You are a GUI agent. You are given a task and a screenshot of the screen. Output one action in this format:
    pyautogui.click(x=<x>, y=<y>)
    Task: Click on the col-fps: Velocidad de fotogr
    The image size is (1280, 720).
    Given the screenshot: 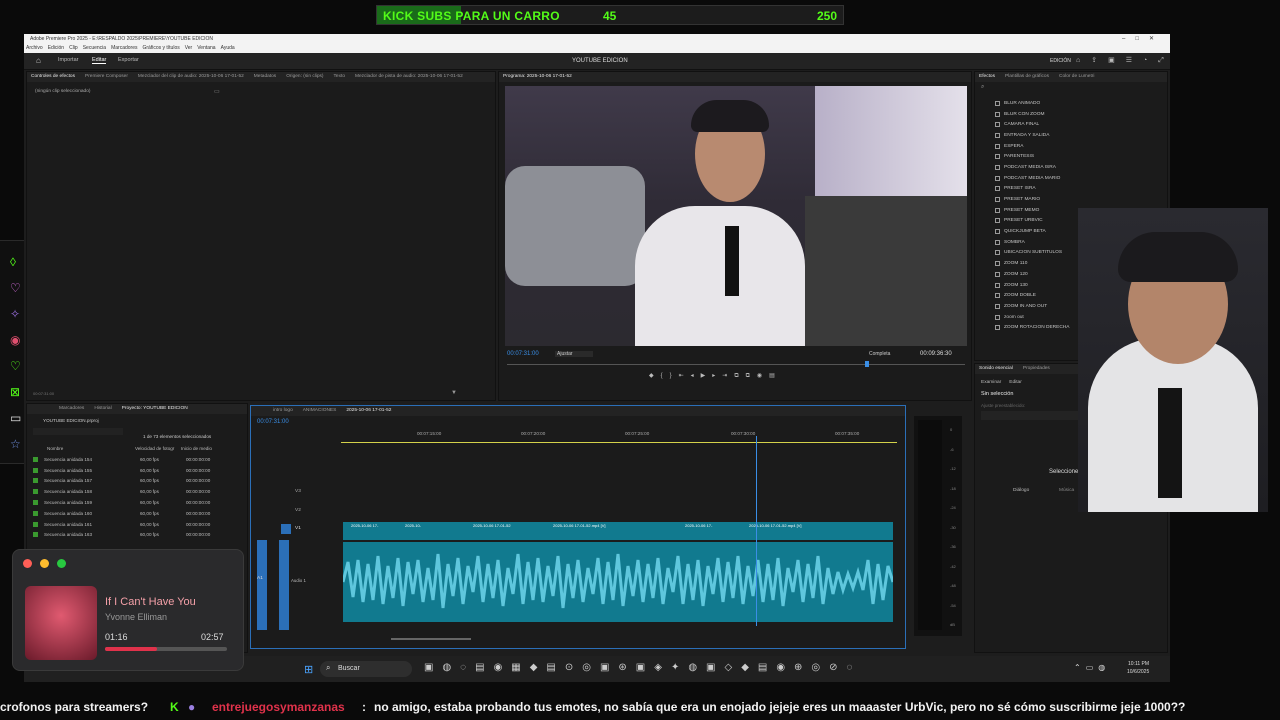 What is the action you would take?
    pyautogui.click(x=158, y=448)
    